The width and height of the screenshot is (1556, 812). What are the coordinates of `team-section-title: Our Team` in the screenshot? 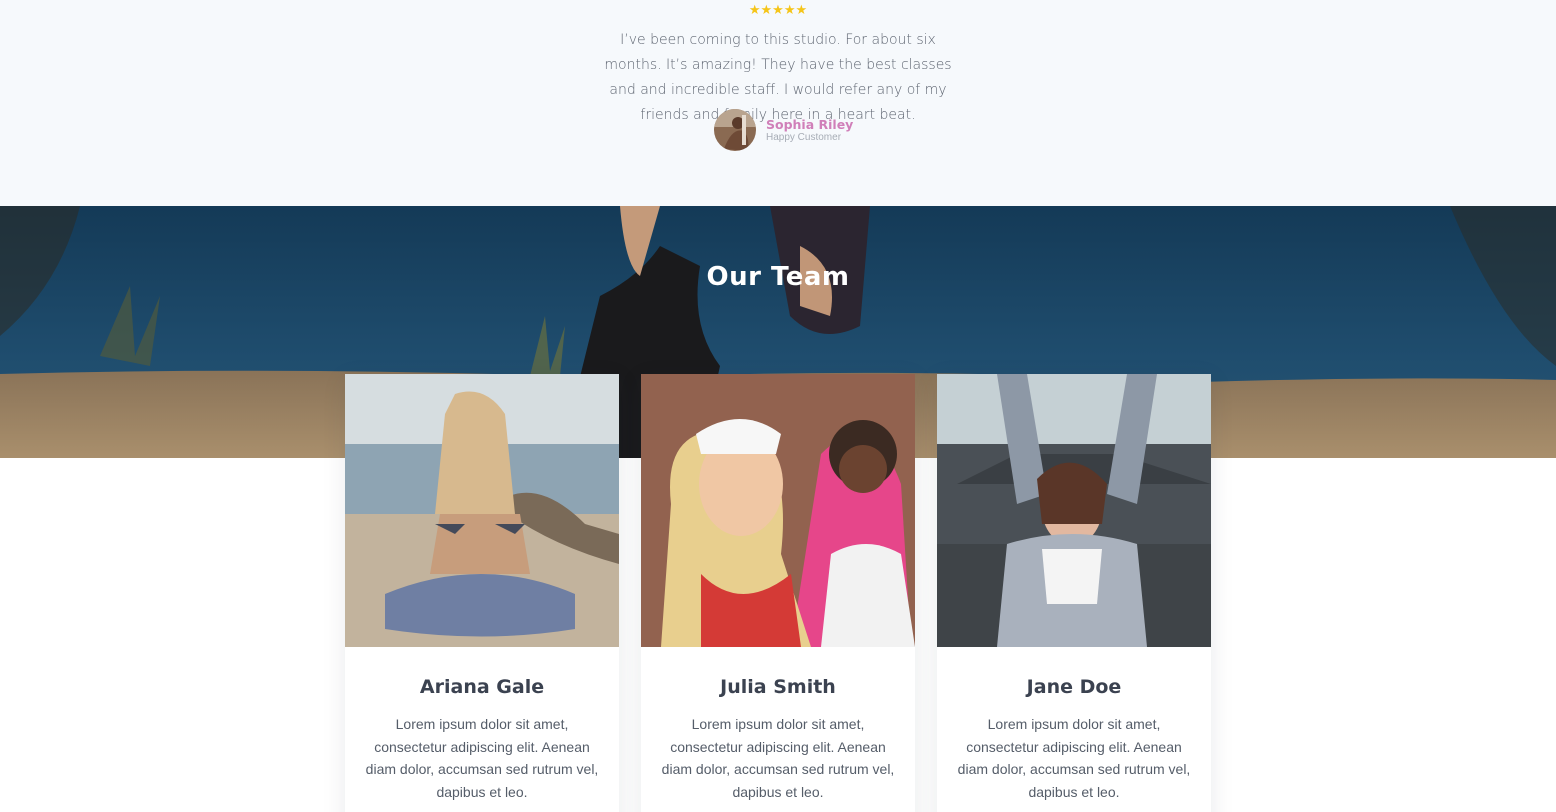 It's located at (778, 277).